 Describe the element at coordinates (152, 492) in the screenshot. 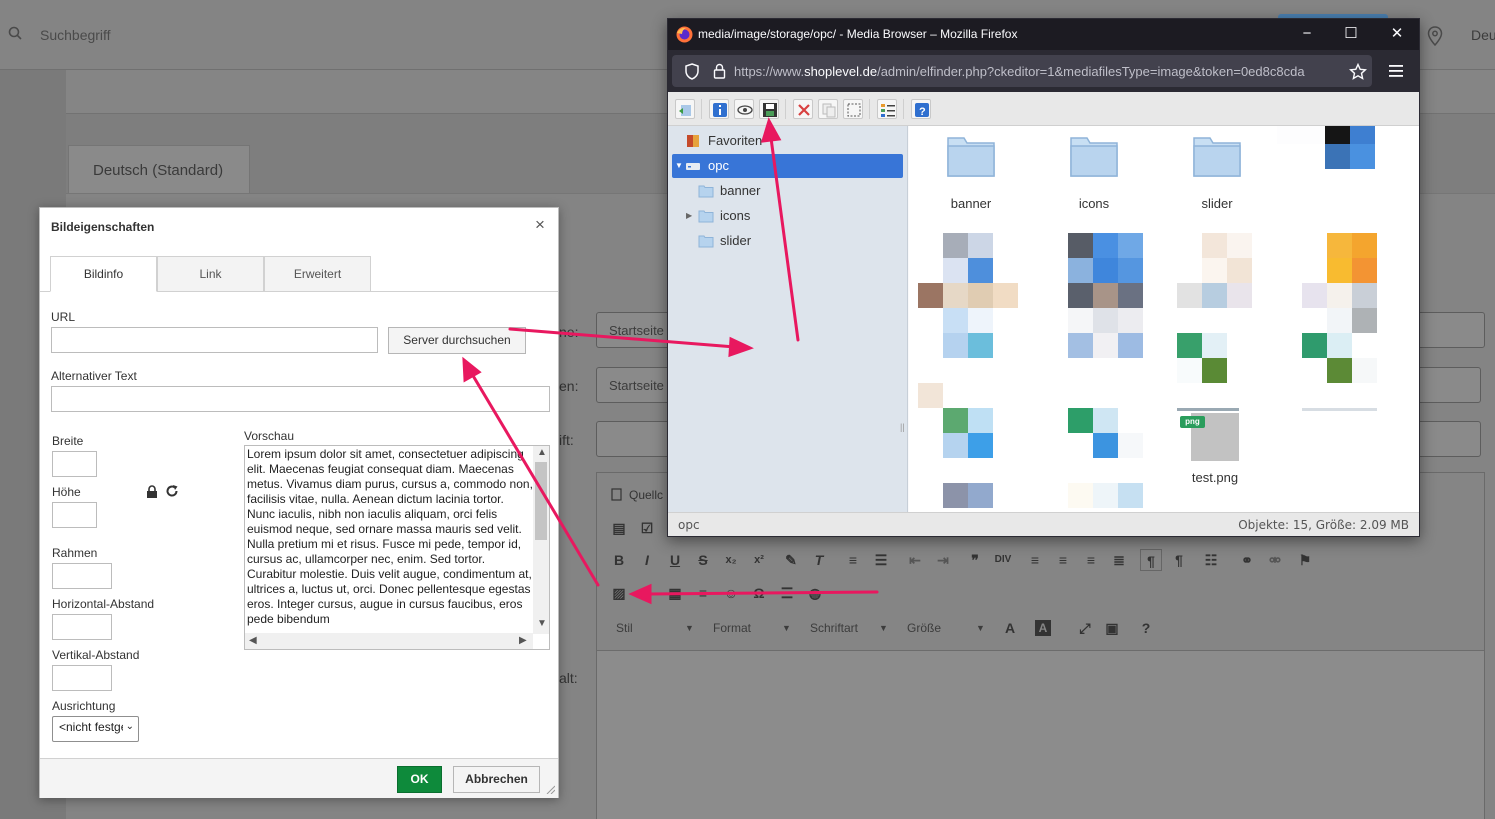

I see `lock-ratio-icon` at that location.